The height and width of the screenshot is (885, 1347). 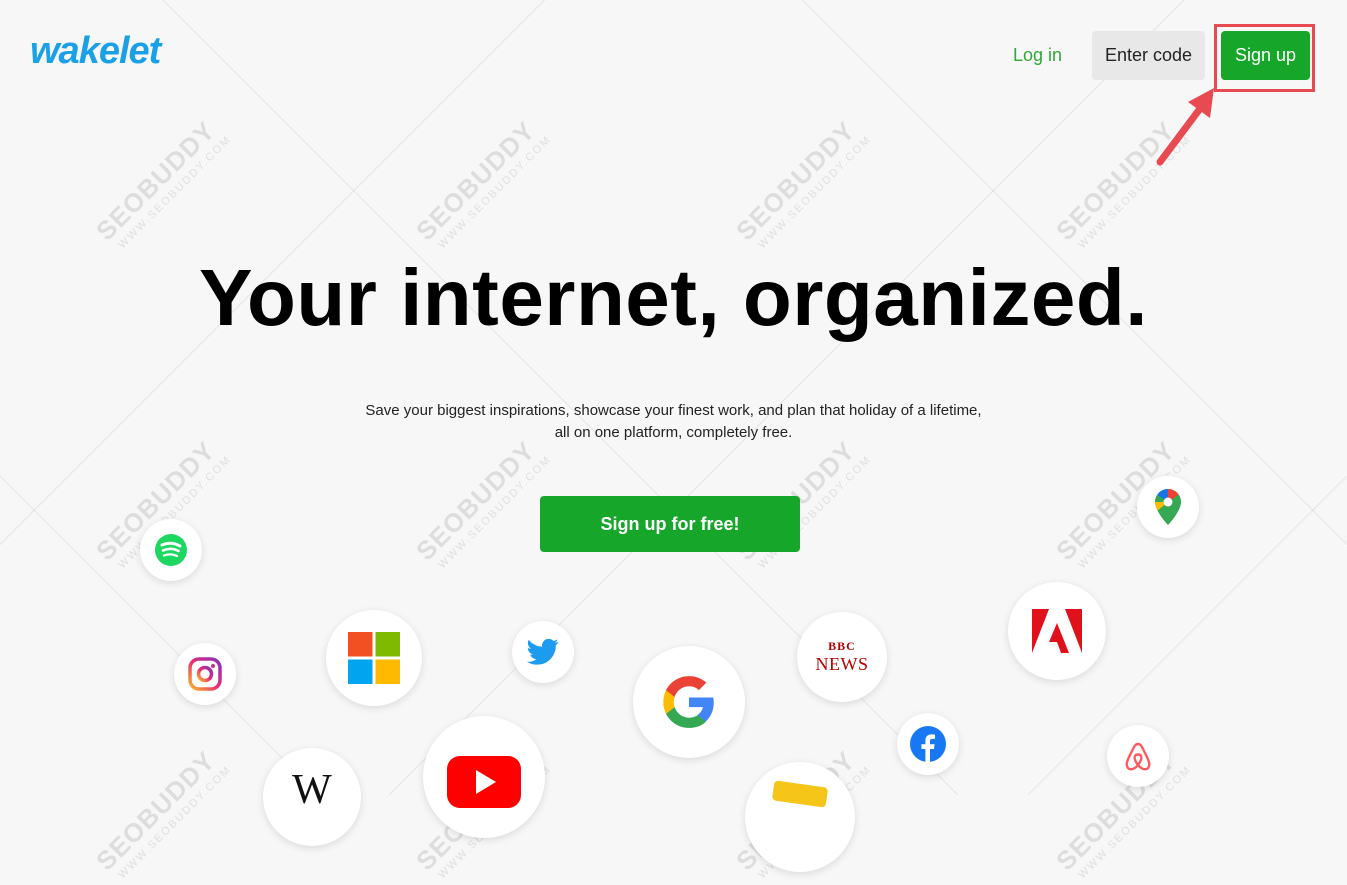 I want to click on google-icon, so click(x=689, y=702).